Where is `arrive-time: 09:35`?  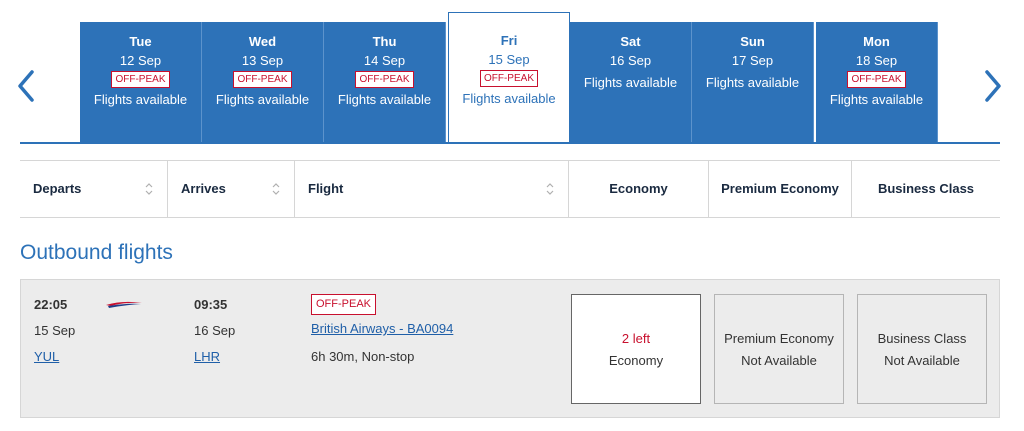 arrive-time: 09:35 is located at coordinates (211, 304).